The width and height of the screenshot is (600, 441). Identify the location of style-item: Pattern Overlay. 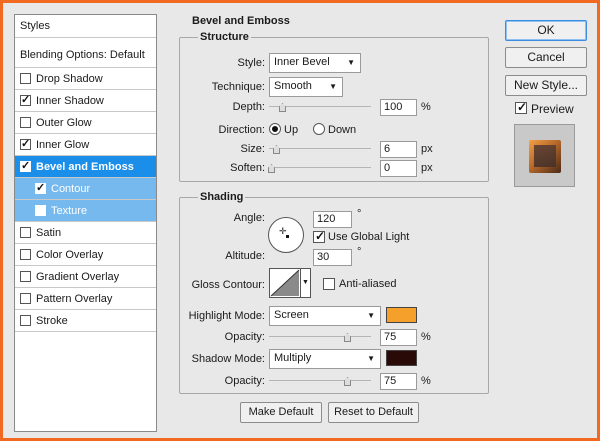
(85, 299).